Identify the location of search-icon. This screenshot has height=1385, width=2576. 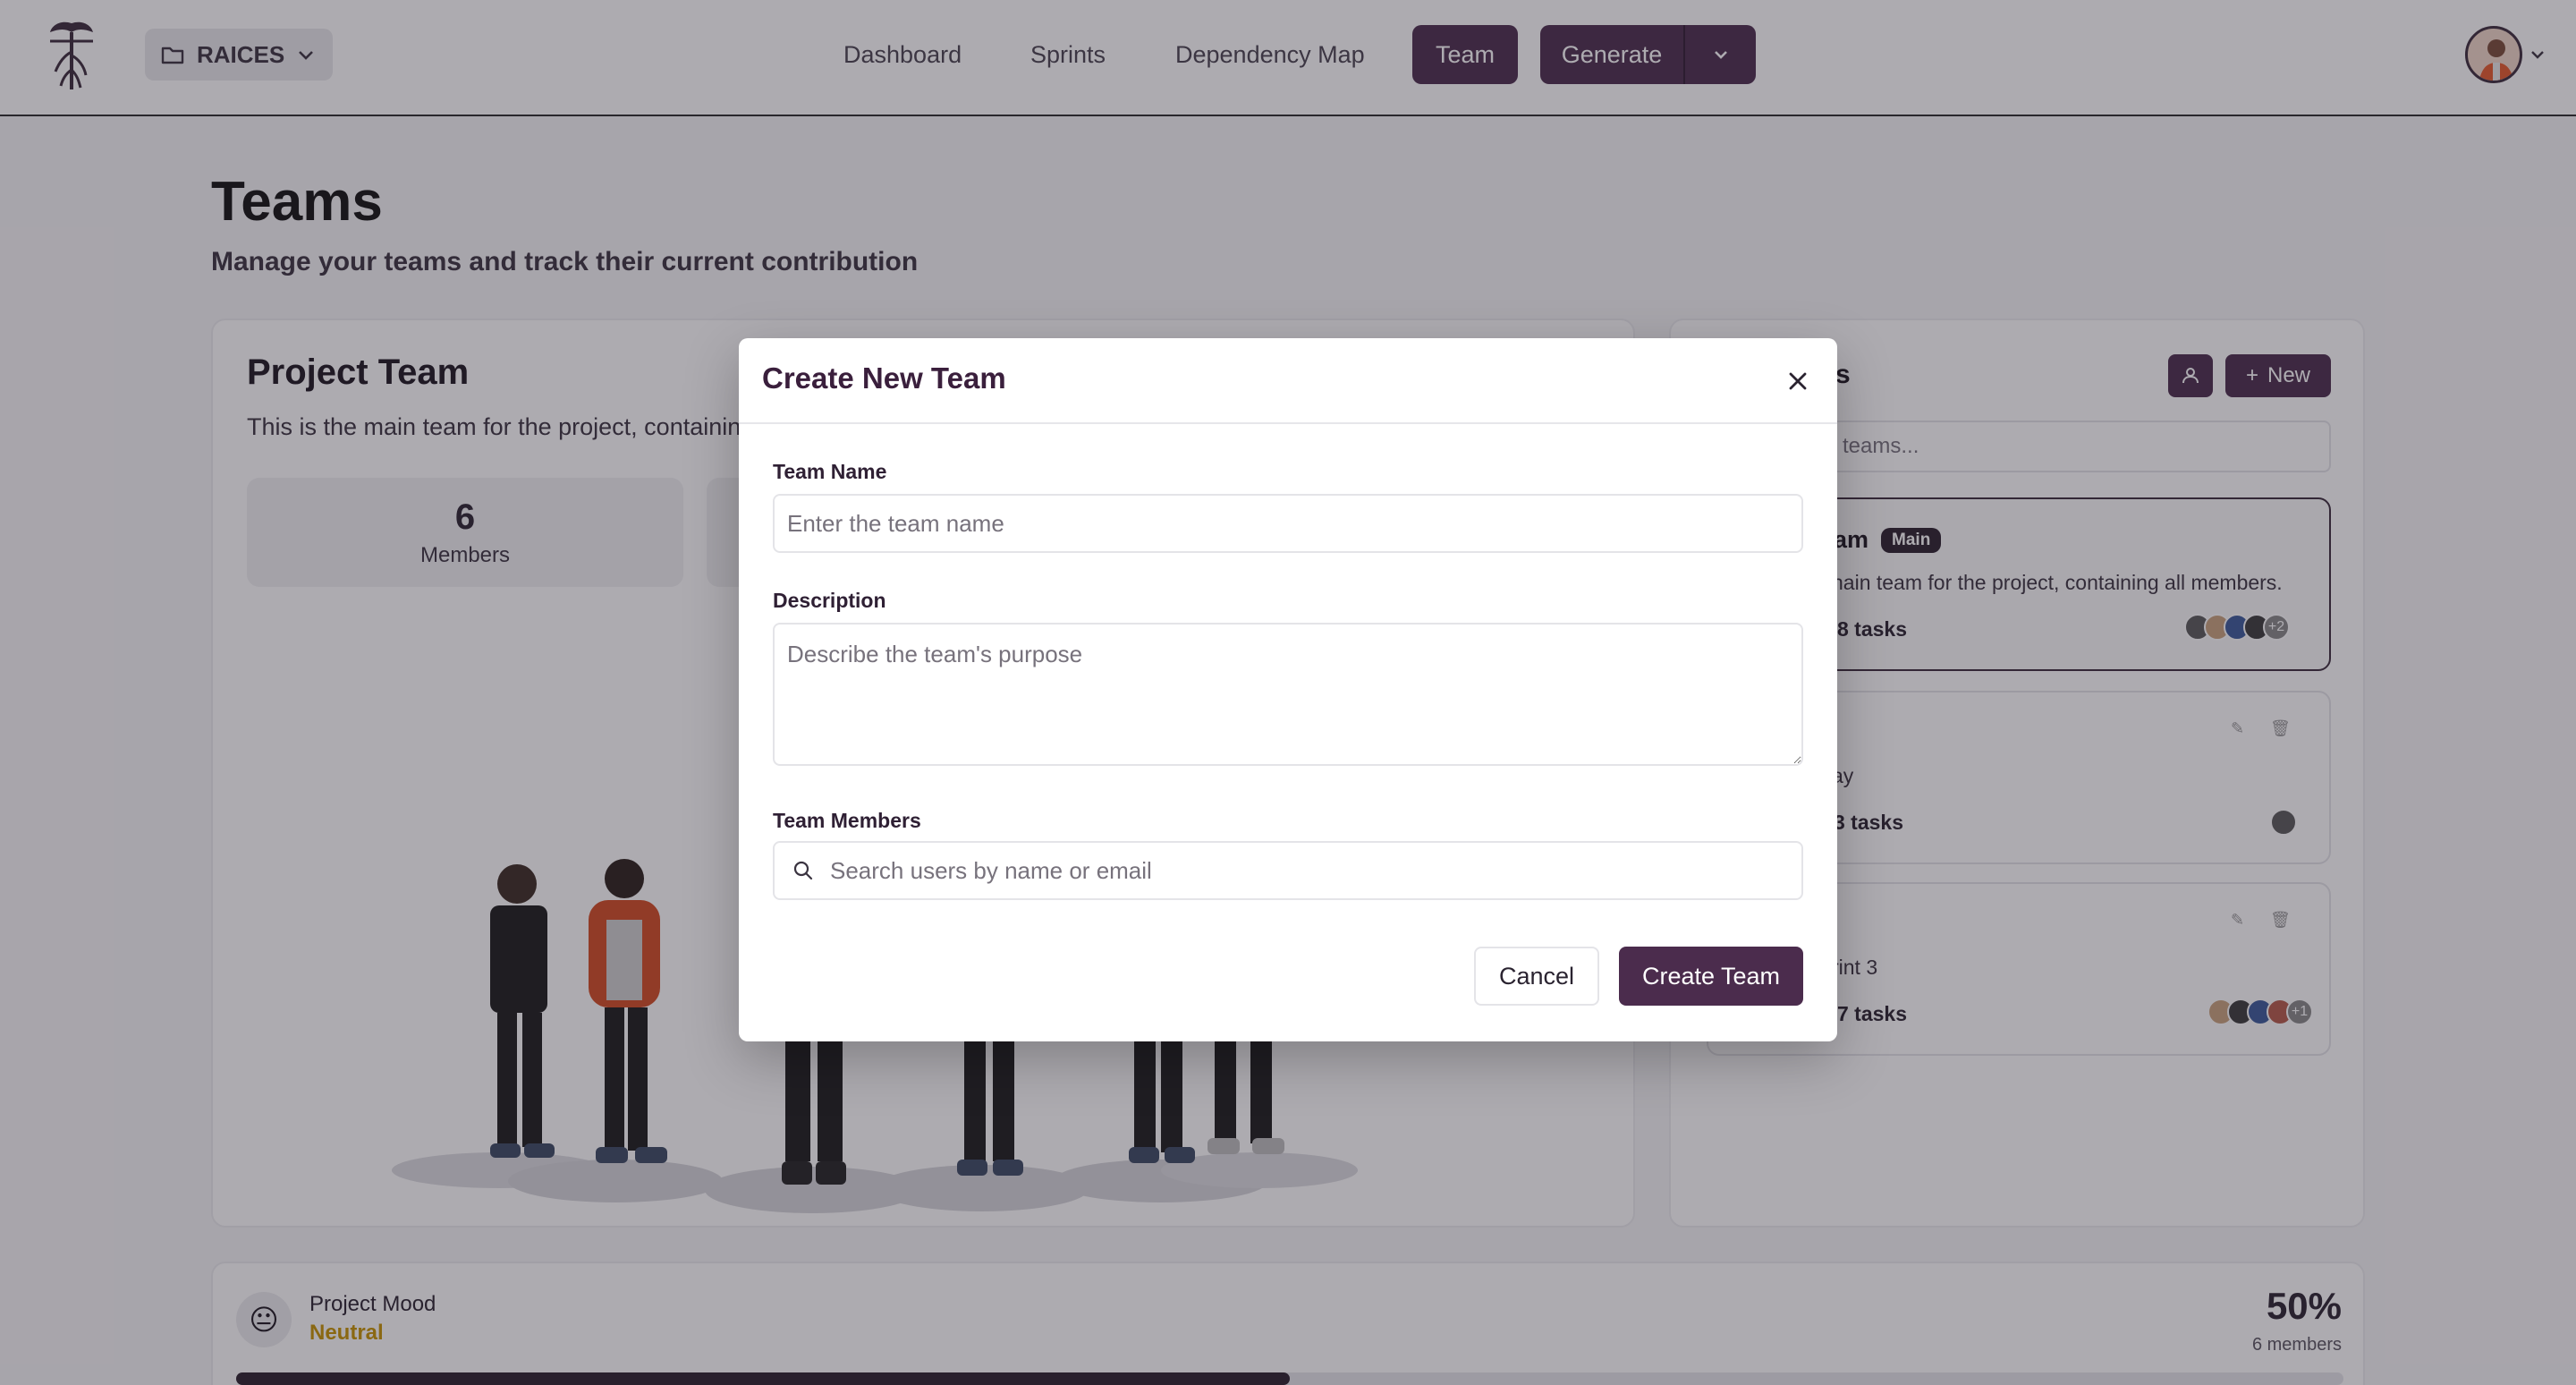
(803, 870).